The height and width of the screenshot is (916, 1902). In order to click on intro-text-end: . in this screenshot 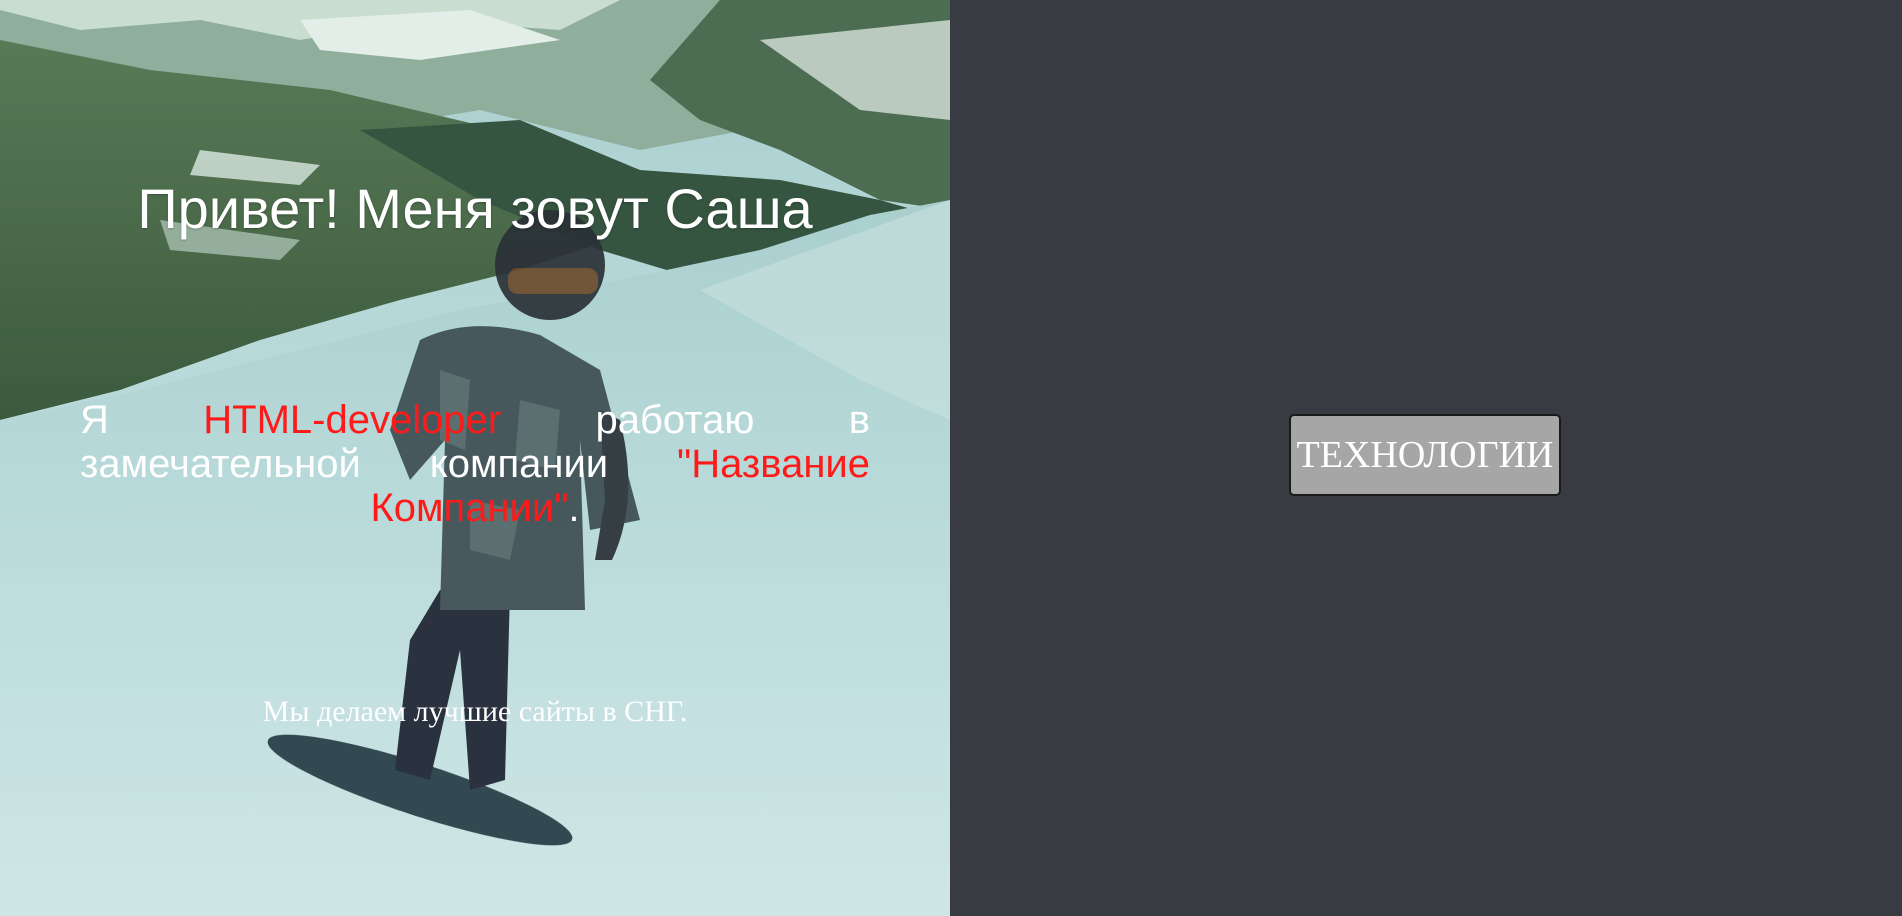, I will do `click(574, 508)`.